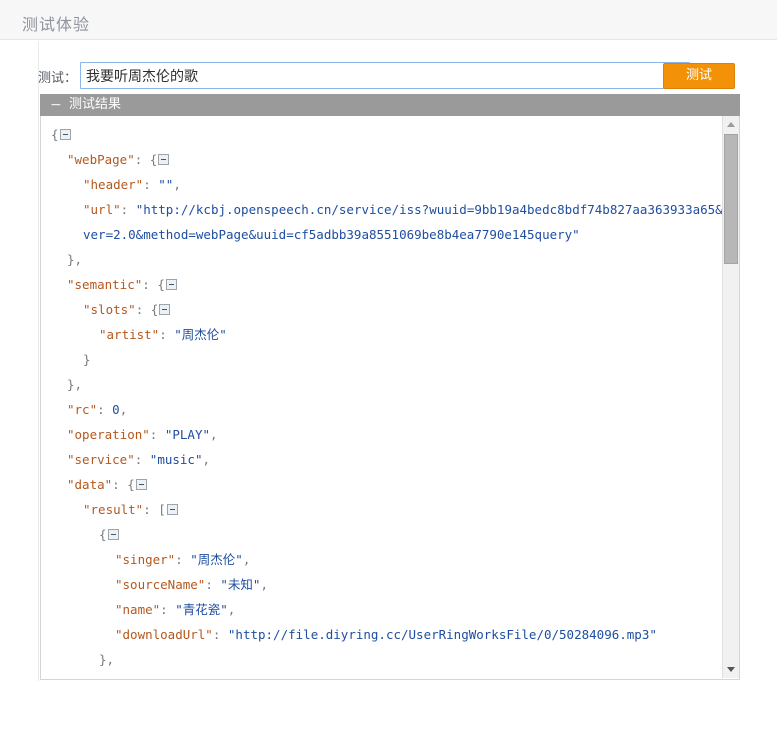  Describe the element at coordinates (387, 359) in the screenshot. I see `json-line: }` at that location.